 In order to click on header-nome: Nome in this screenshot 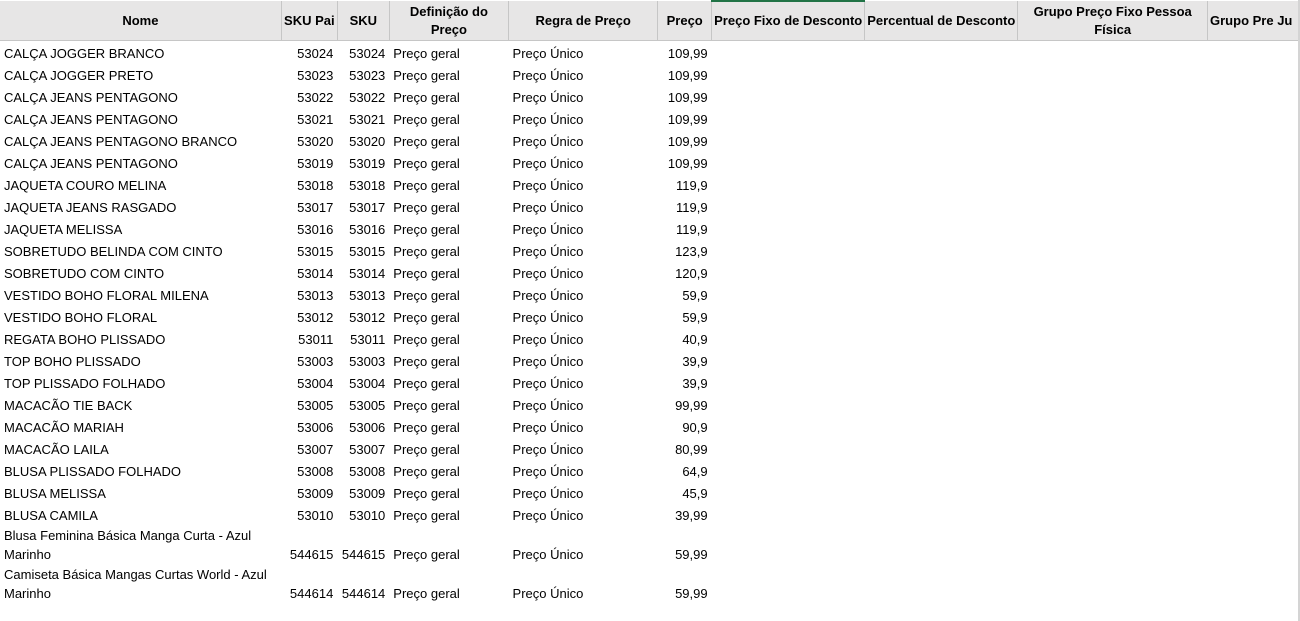, I will do `click(141, 21)`.